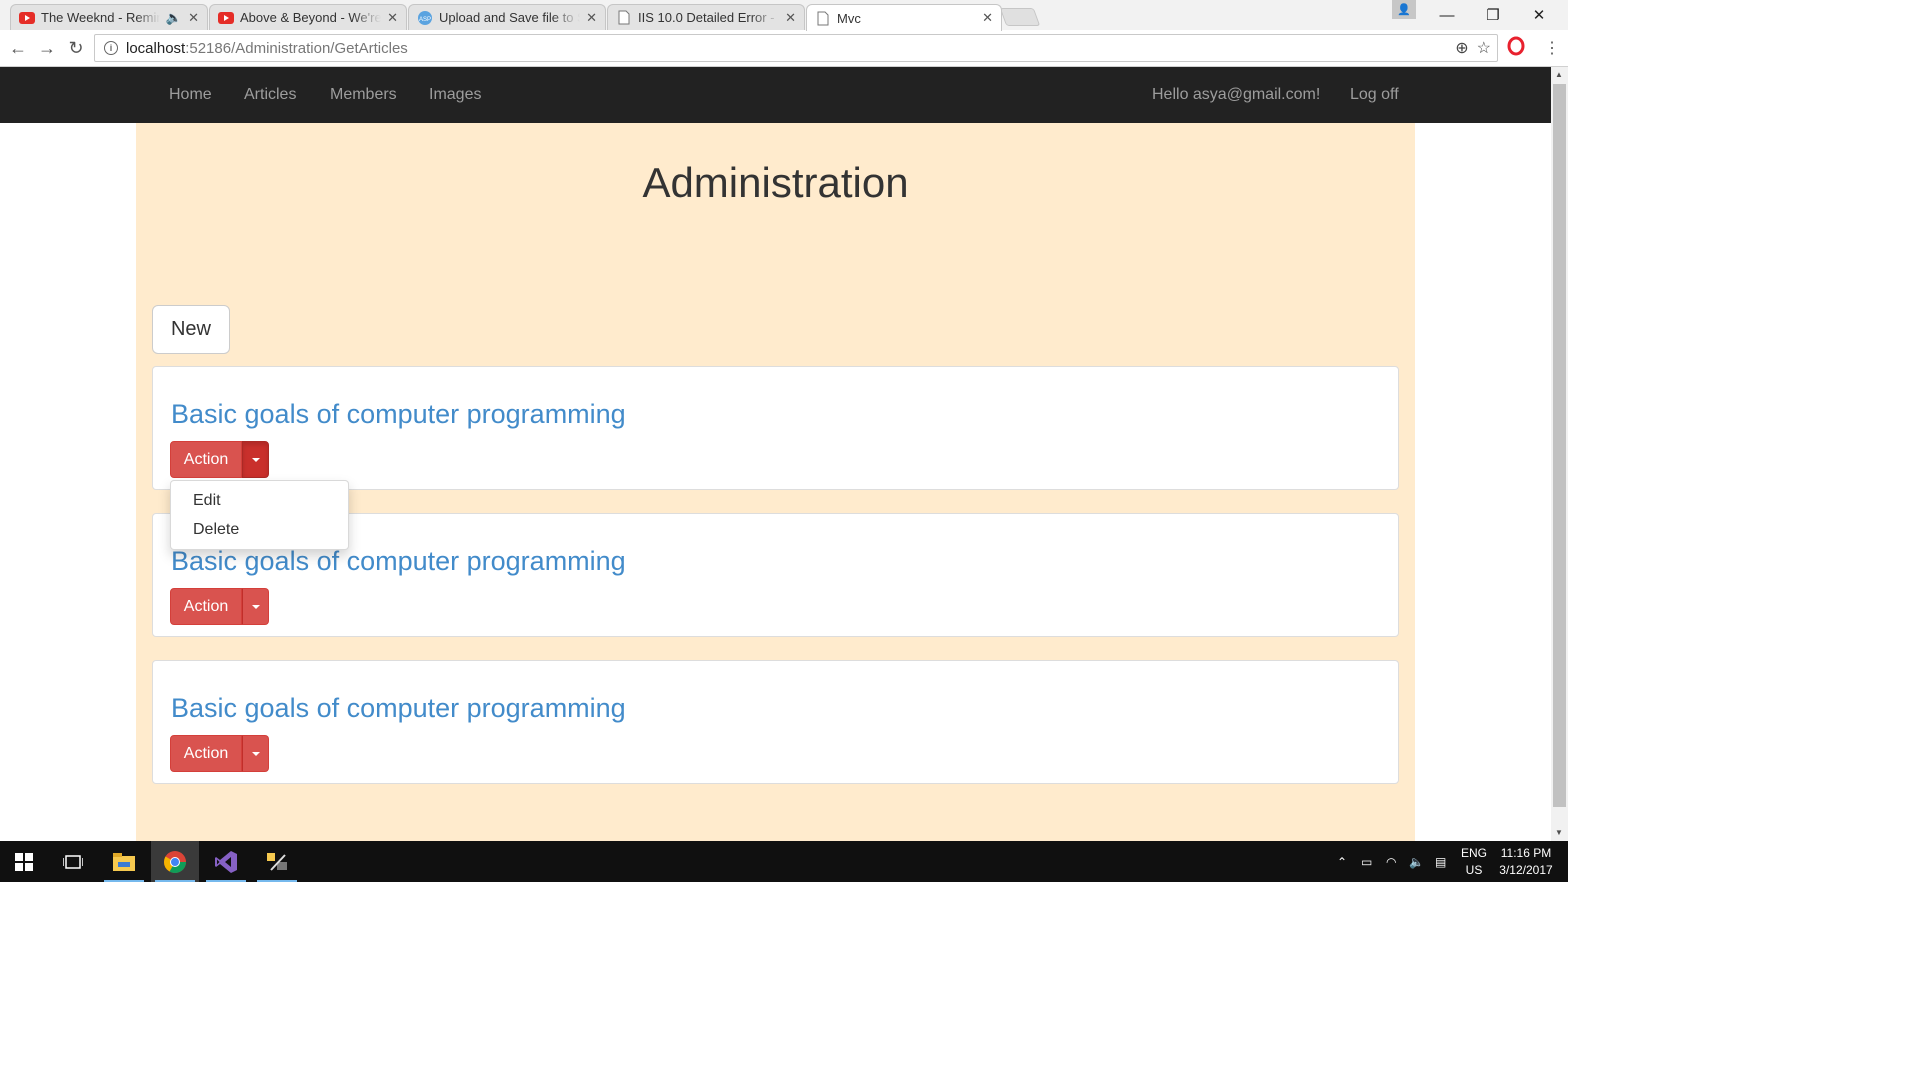  Describe the element at coordinates (24, 861) in the screenshot. I see `start-icon` at that location.